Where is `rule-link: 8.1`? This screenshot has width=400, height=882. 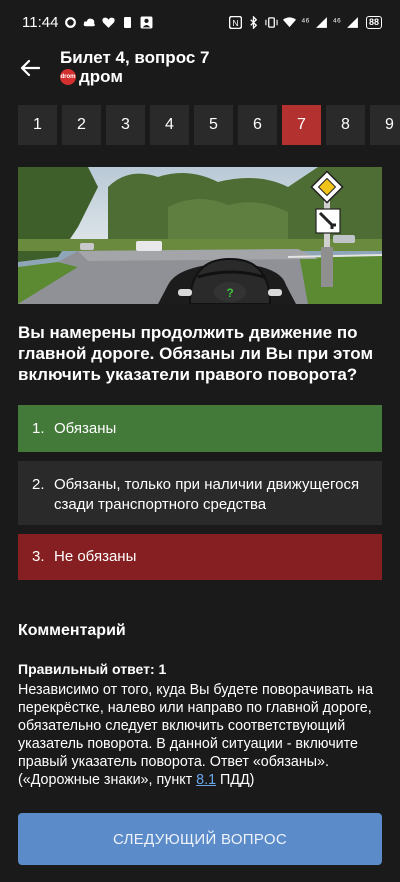 rule-link: 8.1 is located at coordinates (206, 780).